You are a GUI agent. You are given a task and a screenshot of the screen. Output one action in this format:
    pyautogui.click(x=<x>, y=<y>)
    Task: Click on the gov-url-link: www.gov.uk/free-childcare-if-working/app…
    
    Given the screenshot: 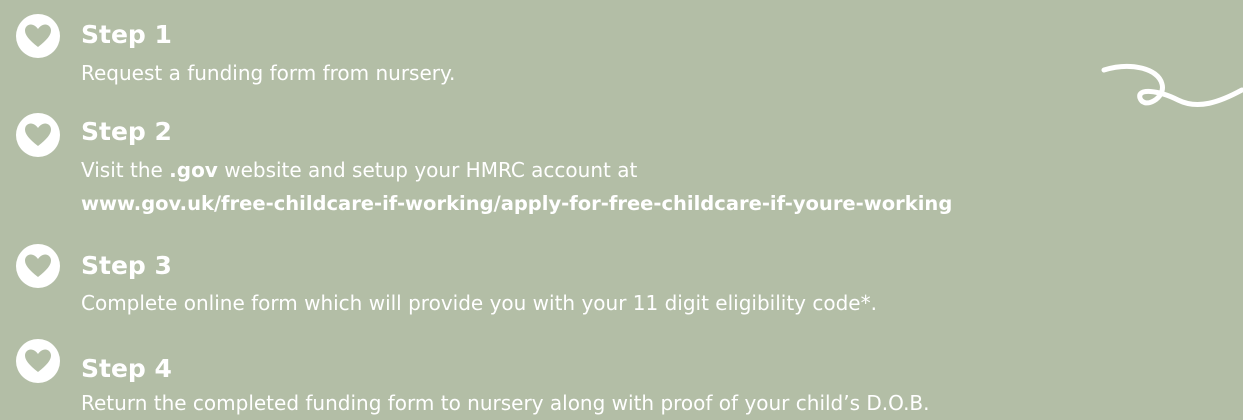 What is the action you would take?
    pyautogui.click(x=516, y=204)
    